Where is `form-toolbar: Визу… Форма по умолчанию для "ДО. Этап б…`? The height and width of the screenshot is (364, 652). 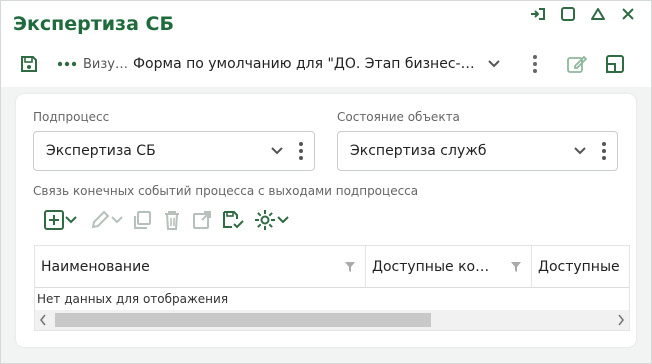
form-toolbar: Визу… Форма по умолчанию для "ДО. Этап б… is located at coordinates (326, 64).